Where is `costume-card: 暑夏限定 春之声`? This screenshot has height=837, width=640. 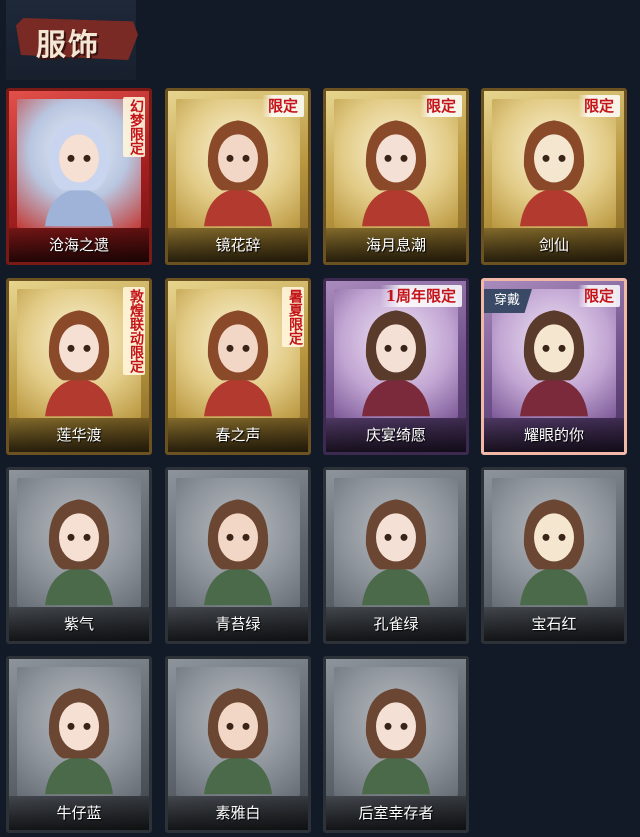 costume-card: 暑夏限定 春之声 is located at coordinates (238, 366).